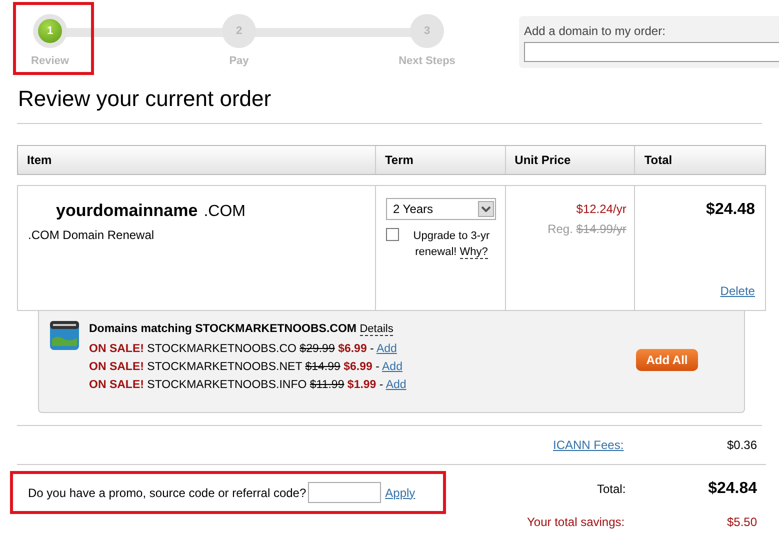 This screenshot has height=545, width=779. I want to click on column-header: Item, so click(197, 160).